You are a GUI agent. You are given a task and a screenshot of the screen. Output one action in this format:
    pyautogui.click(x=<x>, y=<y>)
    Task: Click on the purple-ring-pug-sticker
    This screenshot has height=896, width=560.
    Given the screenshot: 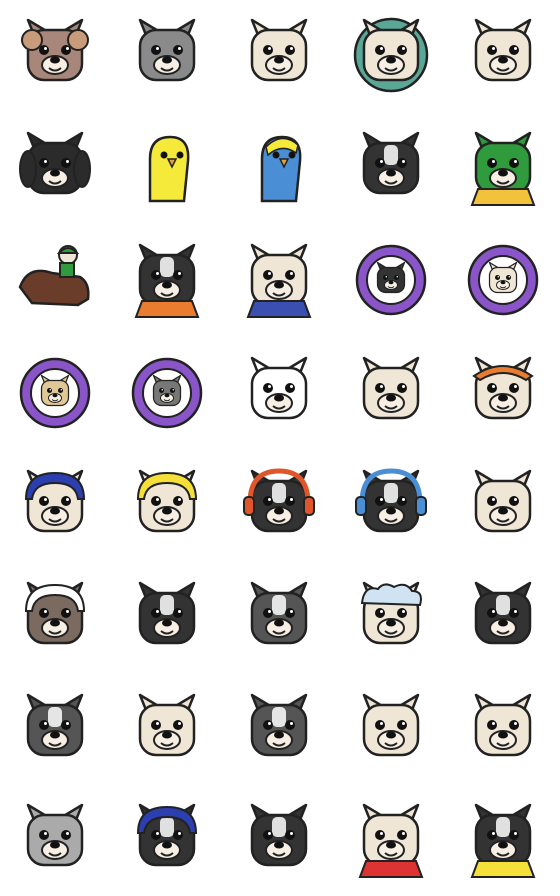 What is the action you would take?
    pyautogui.click(x=391, y=280)
    